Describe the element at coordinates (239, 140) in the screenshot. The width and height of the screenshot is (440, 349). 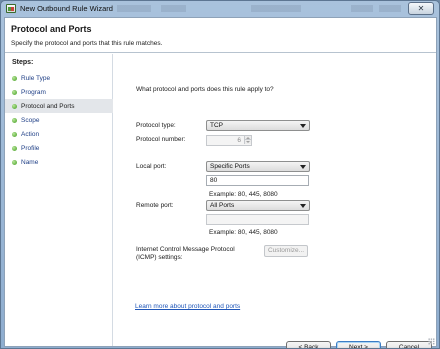
I see `protocol-number-value: 6` at that location.